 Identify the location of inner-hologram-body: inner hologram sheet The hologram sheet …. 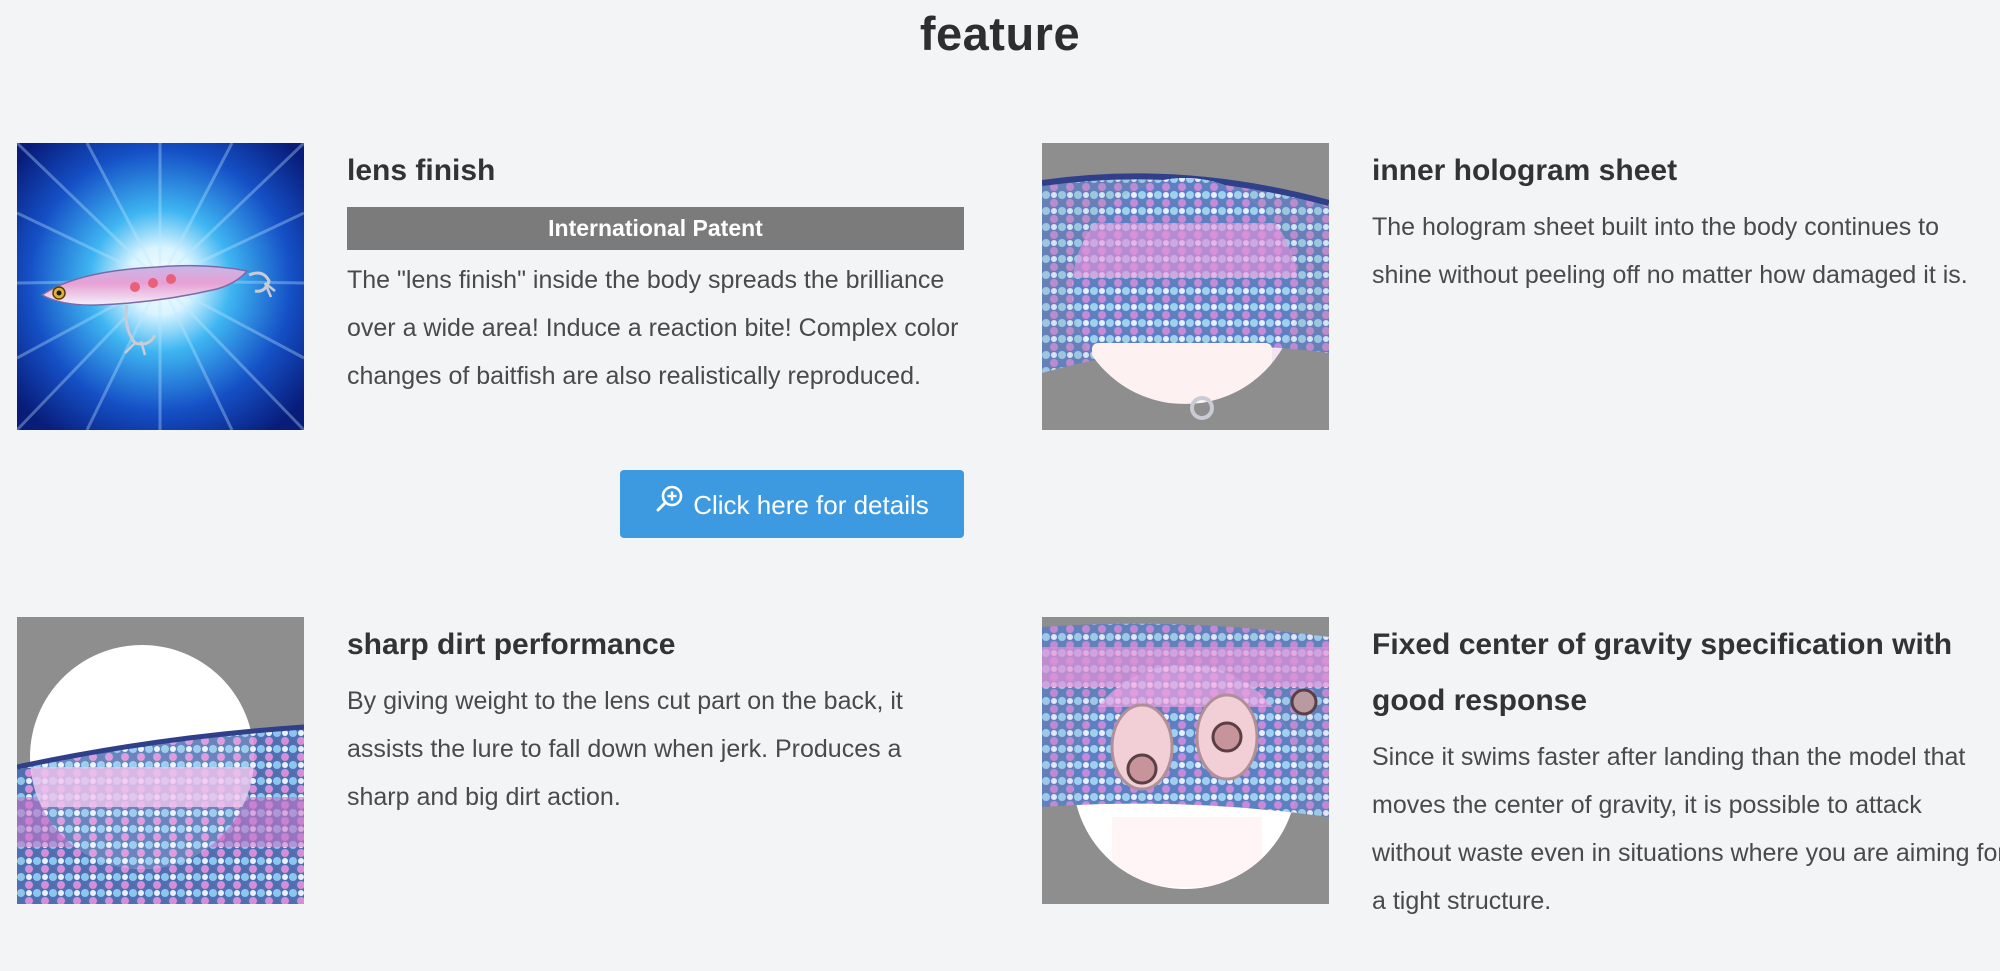
(1682, 221).